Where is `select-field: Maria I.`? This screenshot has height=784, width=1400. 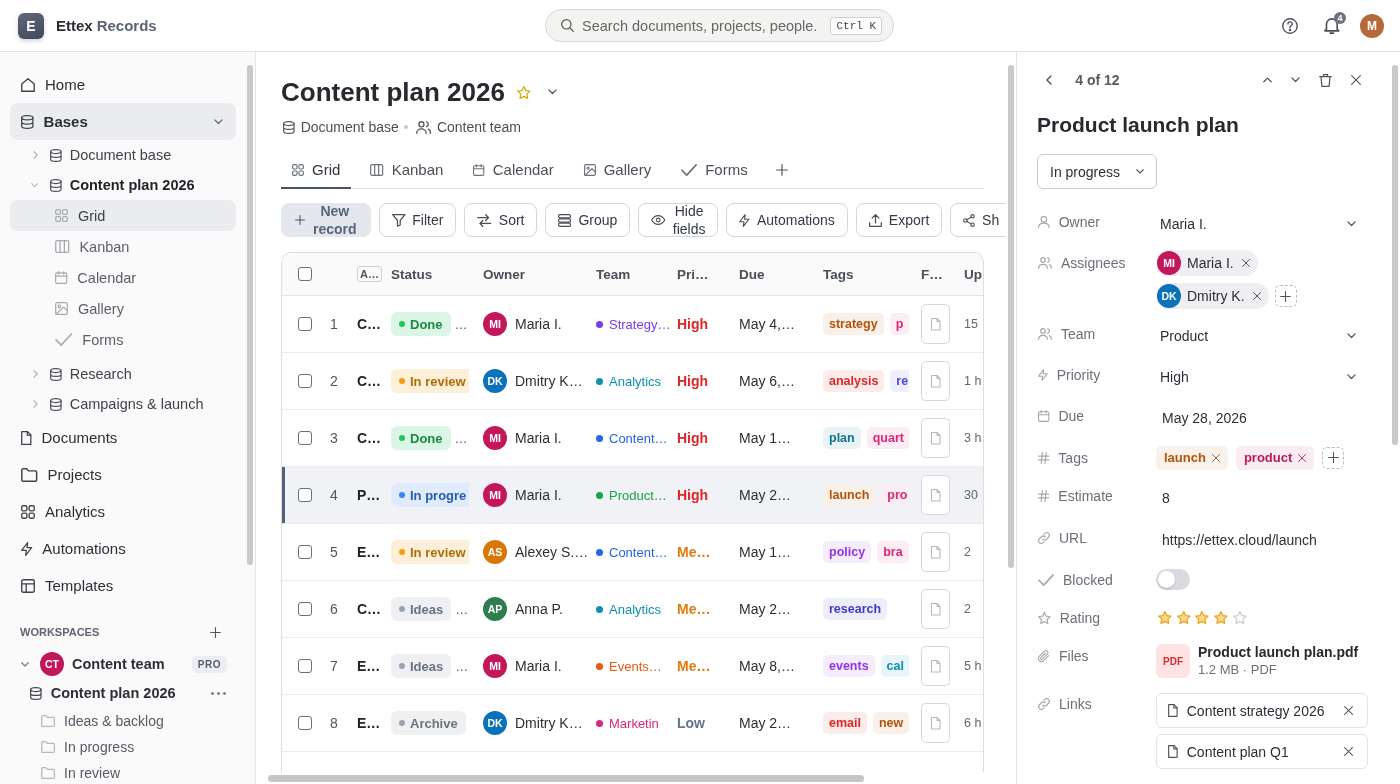
select-field: Maria I. is located at coordinates (1262, 223).